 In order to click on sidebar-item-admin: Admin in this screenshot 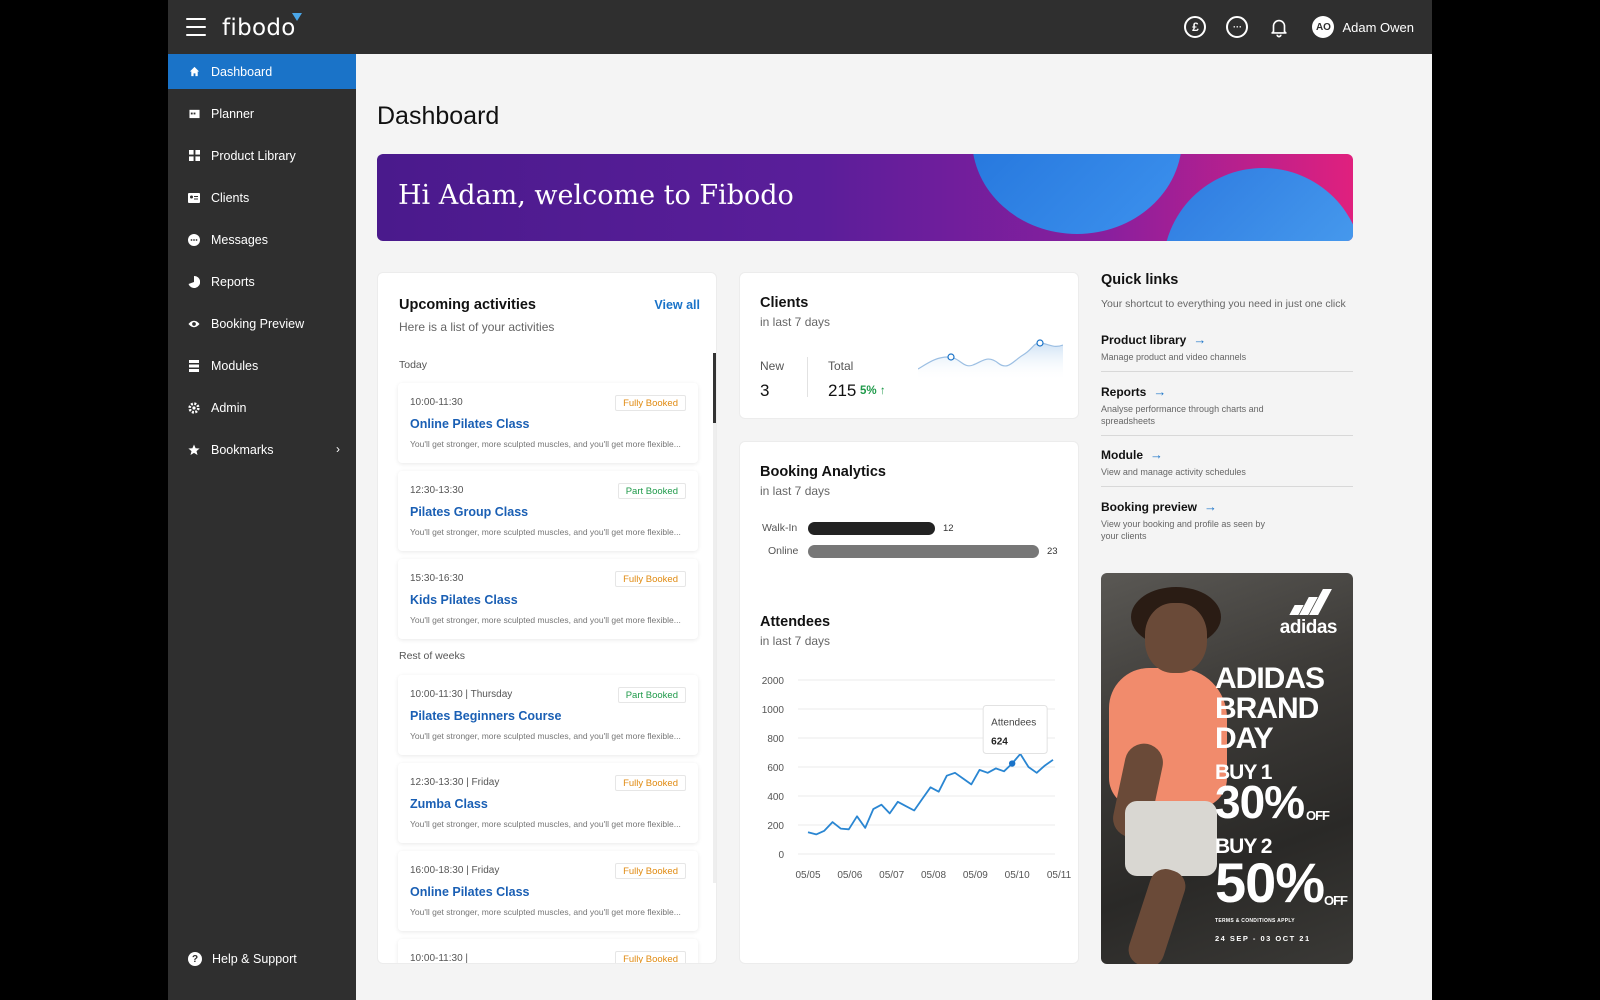, I will do `click(262, 407)`.